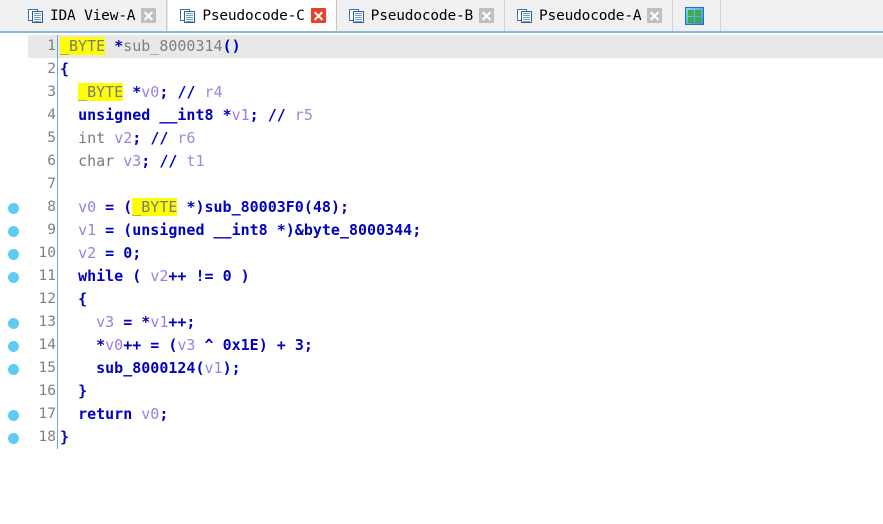 The width and height of the screenshot is (883, 524). I want to click on code-line: 8 v0 = (_BYTE *)sub_80003F0(48);, so click(441, 207).